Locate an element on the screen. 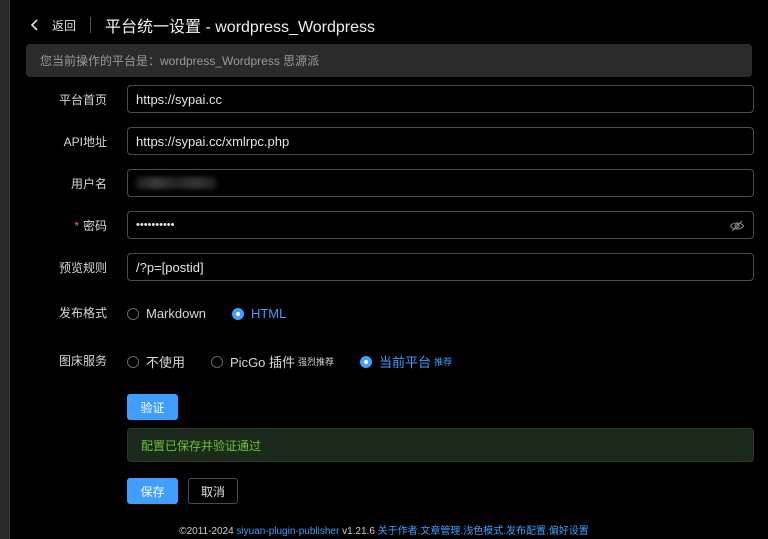 This screenshot has width=768, height=539. plugin-link: siyuan-plugin-publisher is located at coordinates (287, 531).